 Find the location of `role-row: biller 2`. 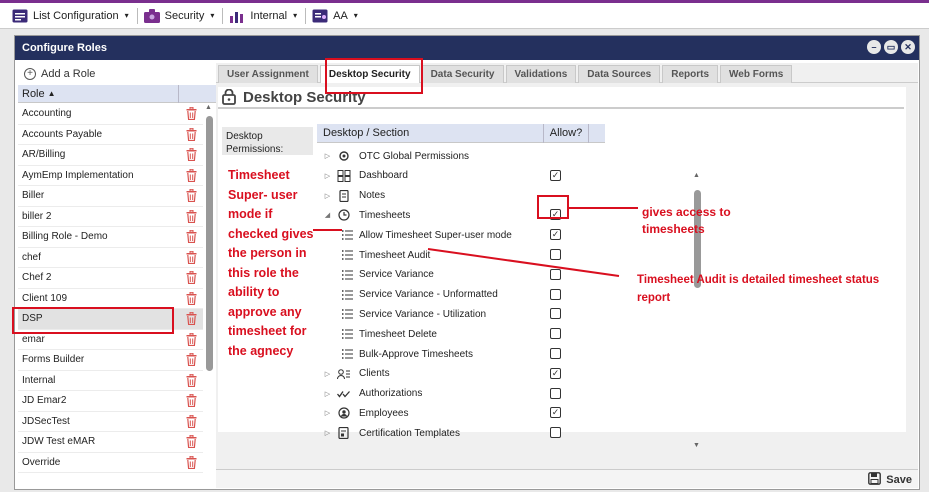

role-row: biller 2 is located at coordinates (110, 217).